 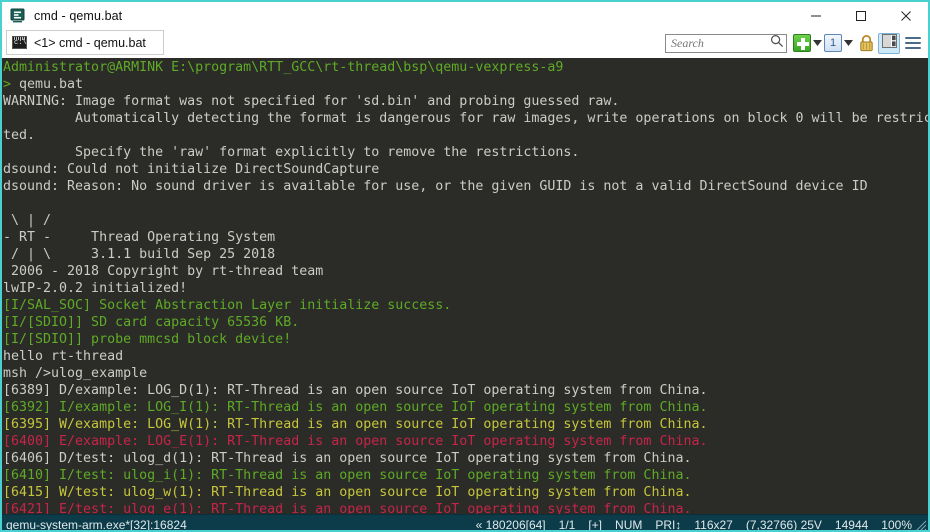 I want to click on lock-button, so click(x=866, y=43).